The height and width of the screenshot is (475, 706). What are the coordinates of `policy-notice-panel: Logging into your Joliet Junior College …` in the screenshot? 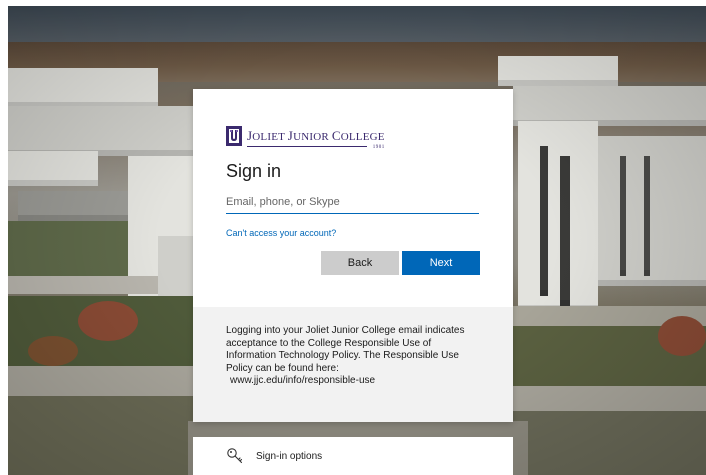 It's located at (353, 364).